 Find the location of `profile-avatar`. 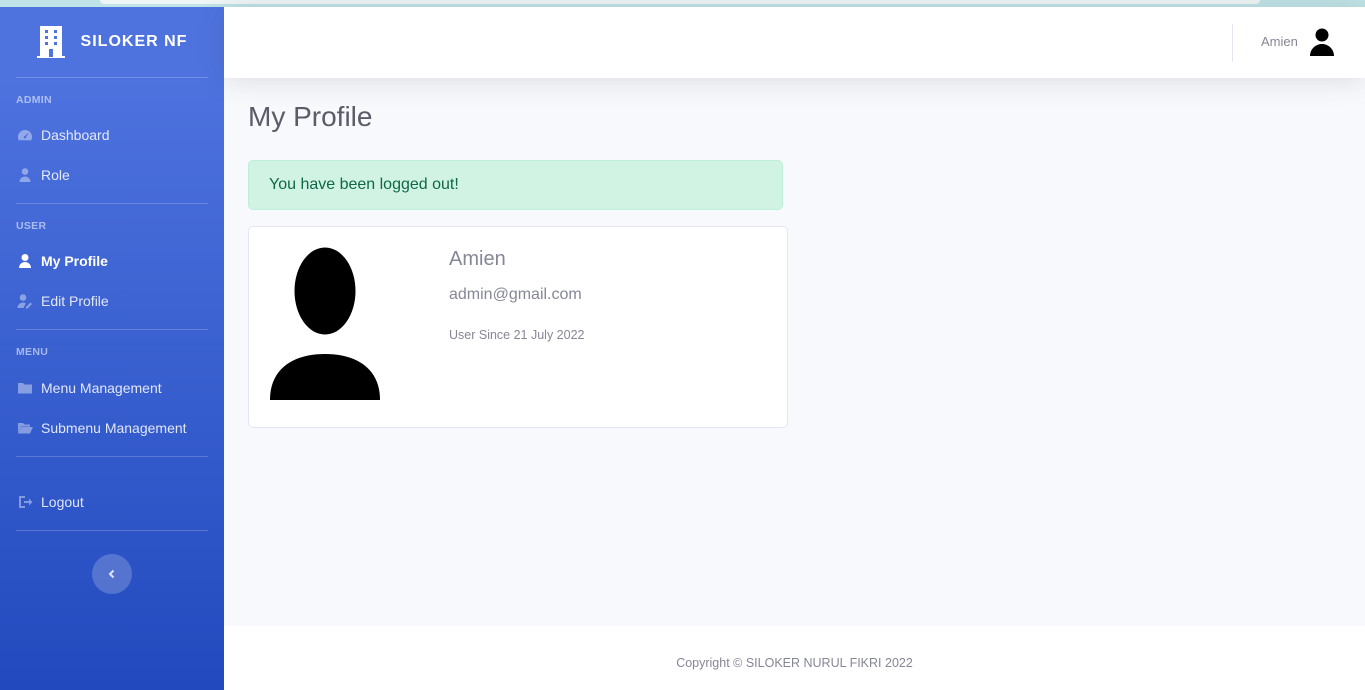

profile-avatar is located at coordinates (325, 323).